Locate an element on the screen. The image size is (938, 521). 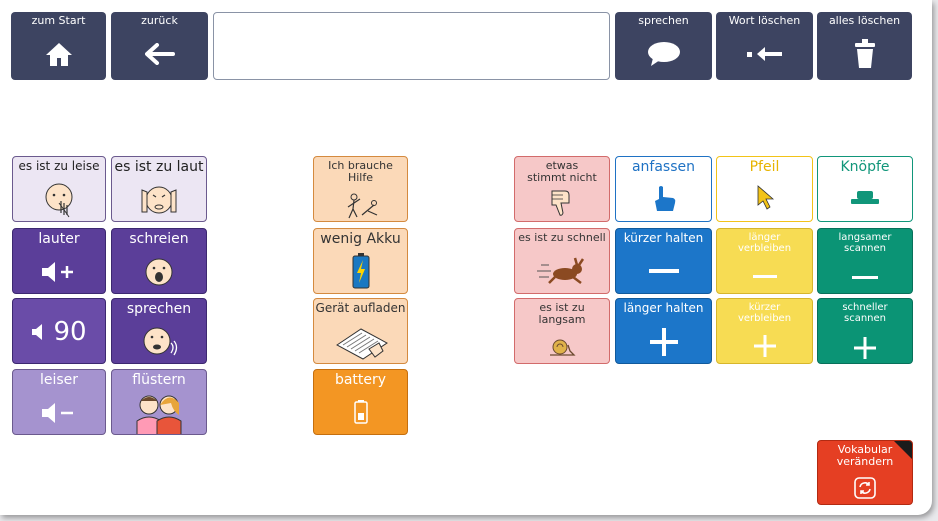
clear-all-button: alles löschen is located at coordinates (864, 46).